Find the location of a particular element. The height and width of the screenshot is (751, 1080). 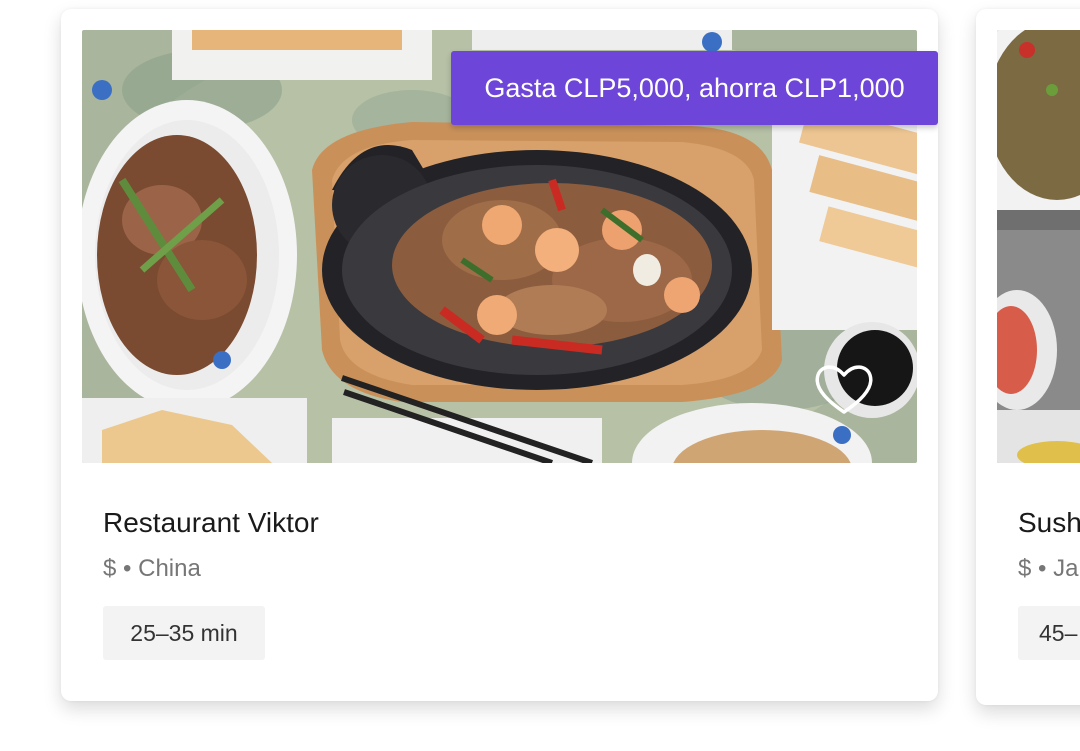

delivery-time-badge: 25–35 min is located at coordinates (184, 633).